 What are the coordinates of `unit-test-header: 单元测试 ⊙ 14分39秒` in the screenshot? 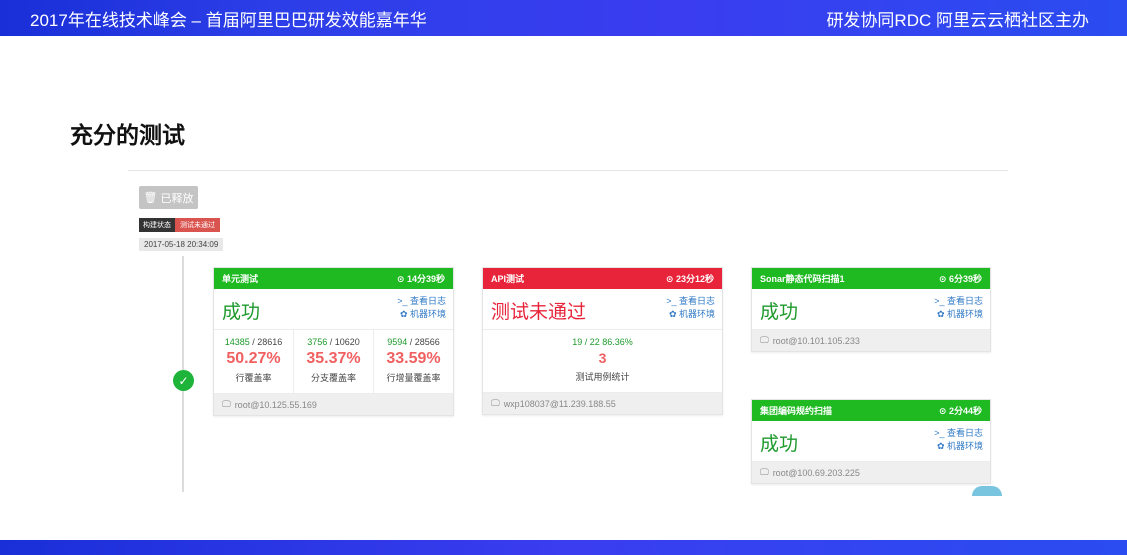 It's located at (333, 278).